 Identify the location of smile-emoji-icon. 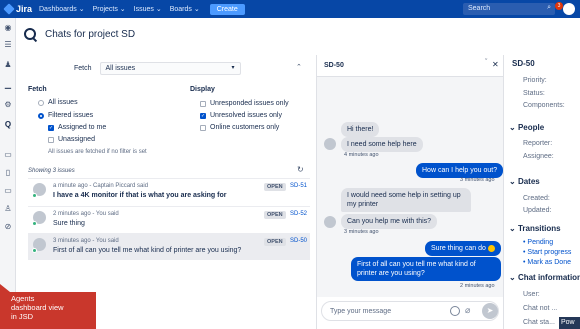
(491, 248).